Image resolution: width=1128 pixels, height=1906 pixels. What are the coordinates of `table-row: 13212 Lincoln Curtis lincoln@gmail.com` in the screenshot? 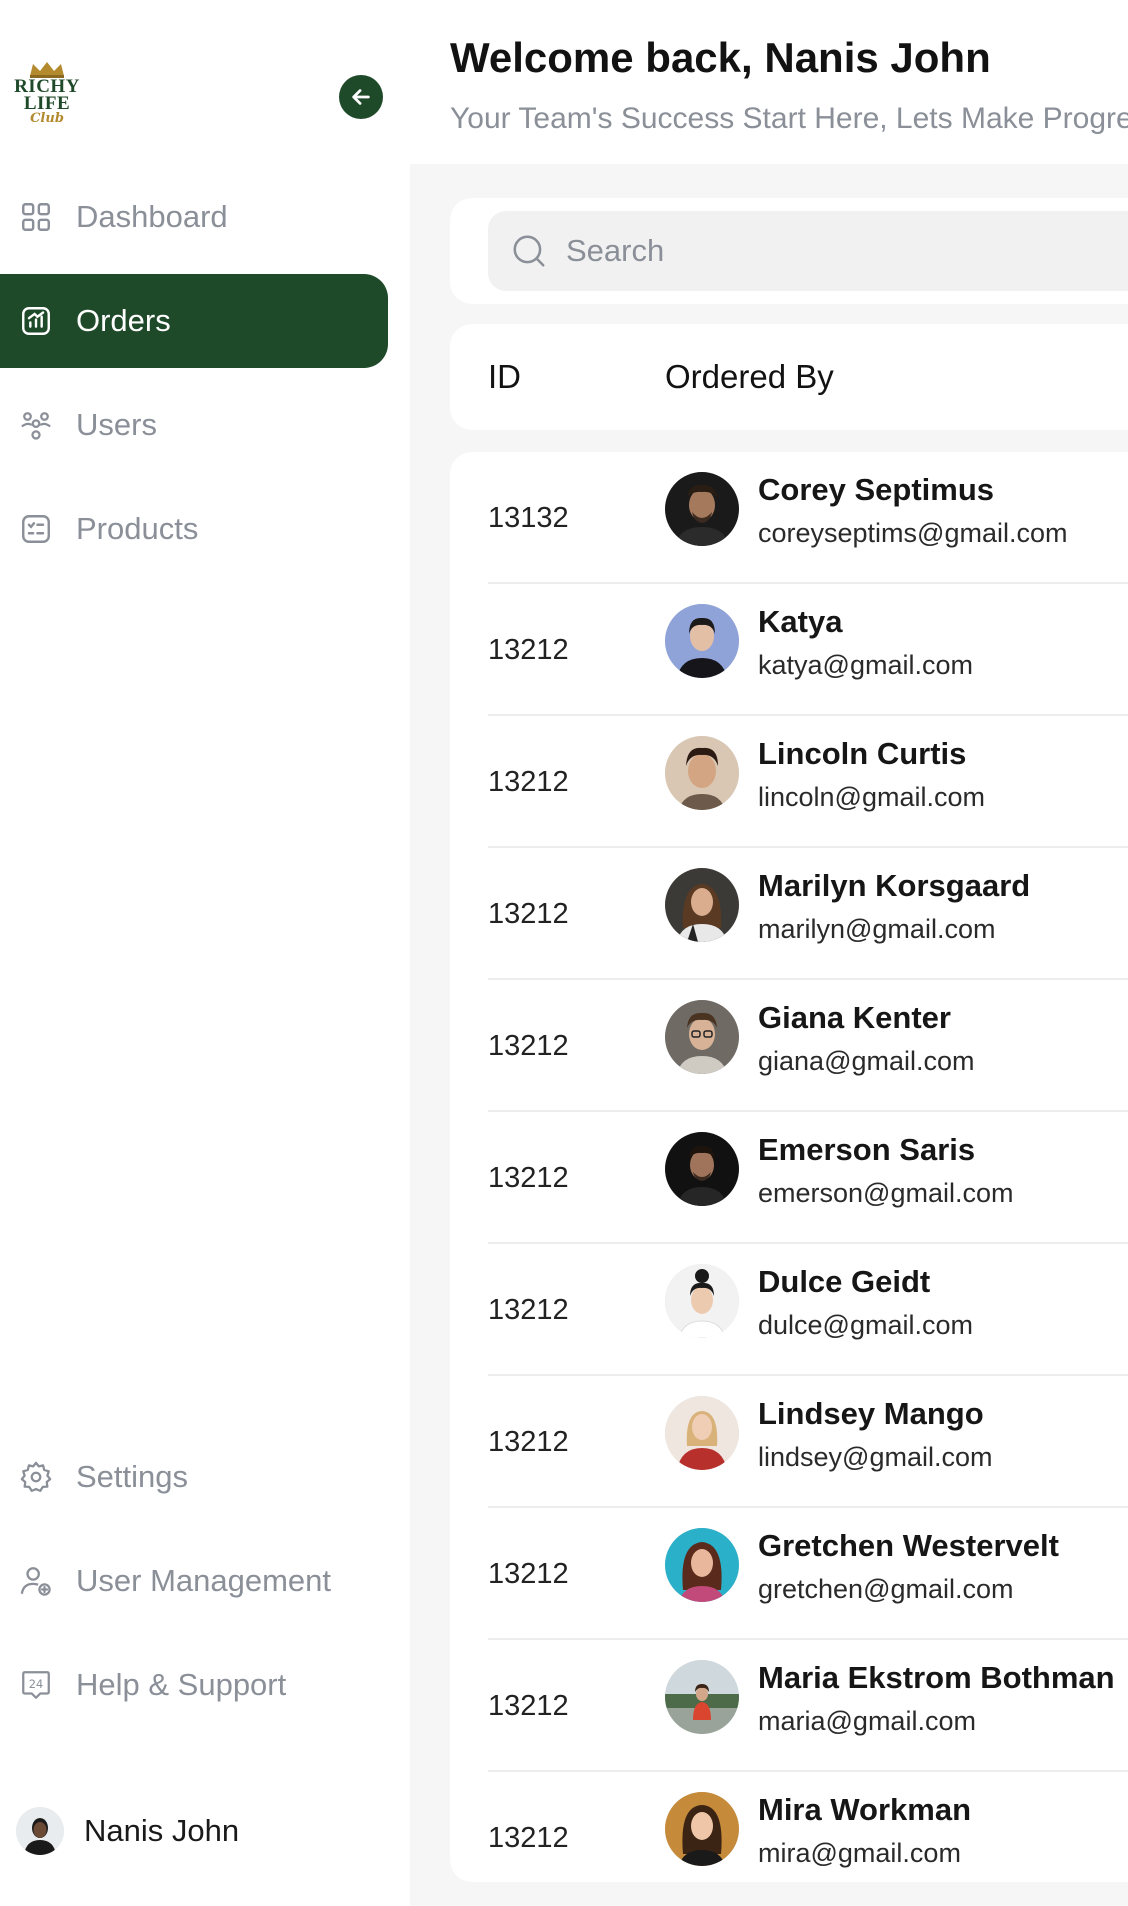 It's located at (808, 782).